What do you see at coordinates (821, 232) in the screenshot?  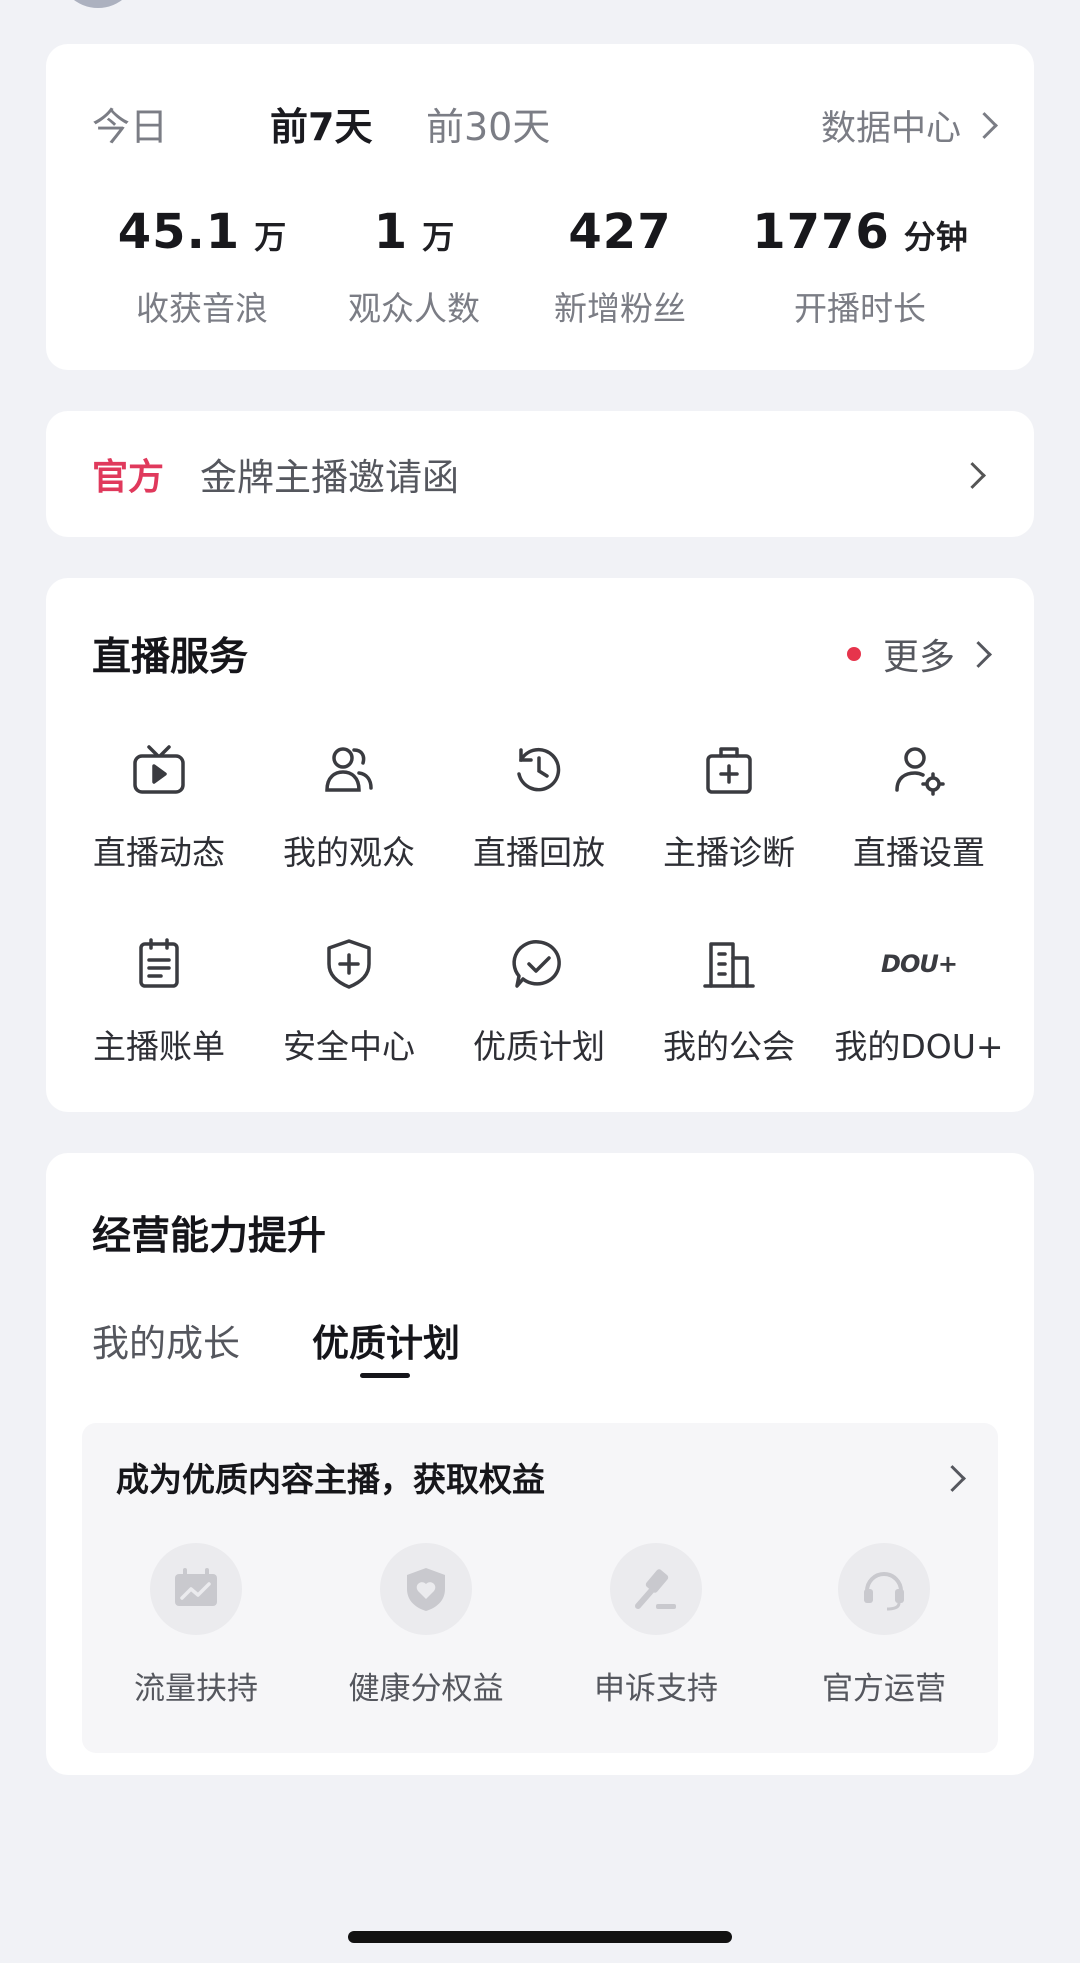 I see `metric-value: 1776` at bounding box center [821, 232].